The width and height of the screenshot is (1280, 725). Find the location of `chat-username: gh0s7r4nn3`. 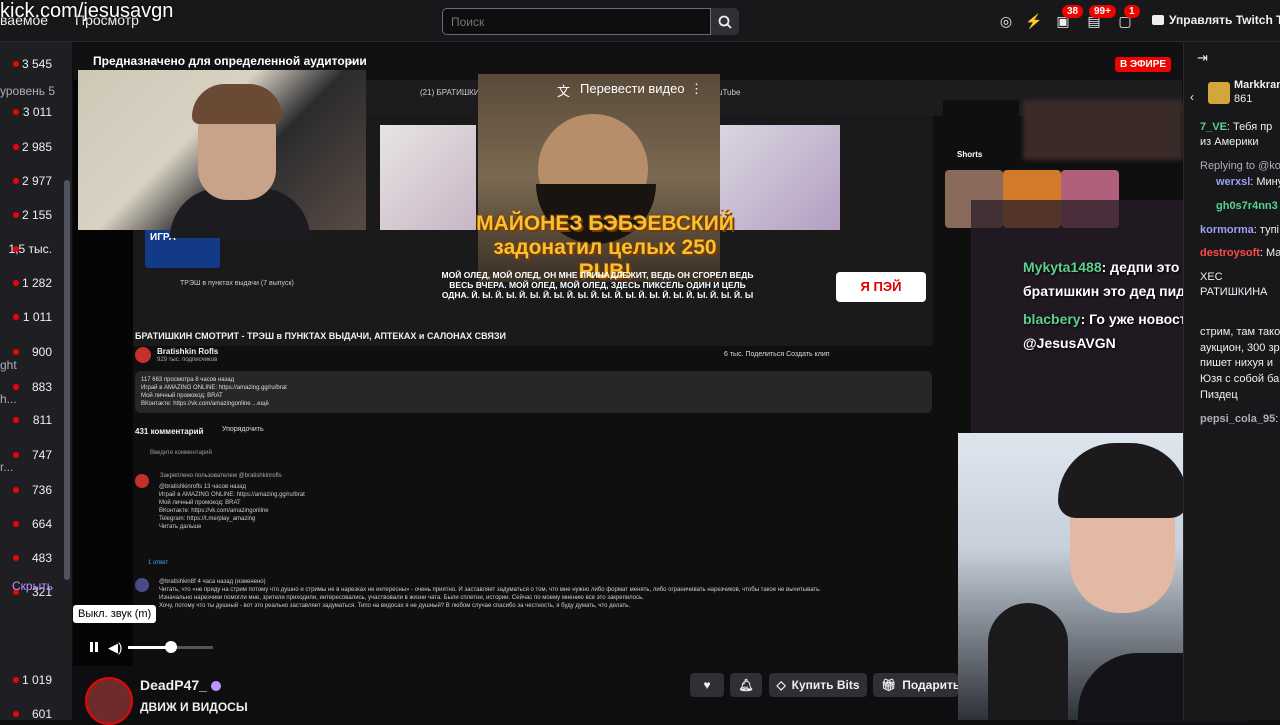

chat-username: gh0s7r4nn3 is located at coordinates (1247, 206).